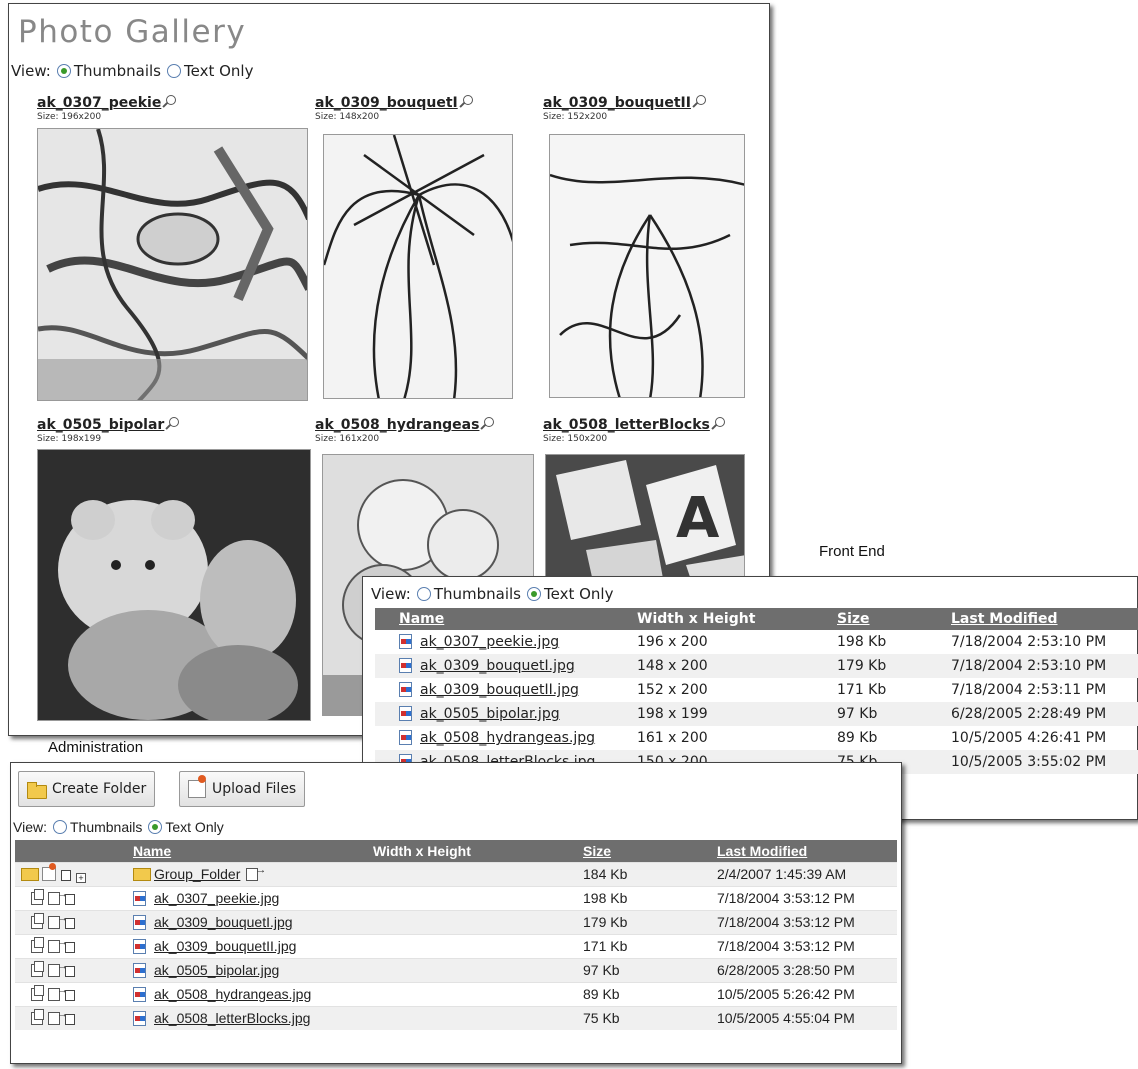 Image resolution: width=1138 pixels, height=1069 pixels. Describe the element at coordinates (645, 524) in the screenshot. I see `thumbnail-image-letterBlocks: A` at that location.